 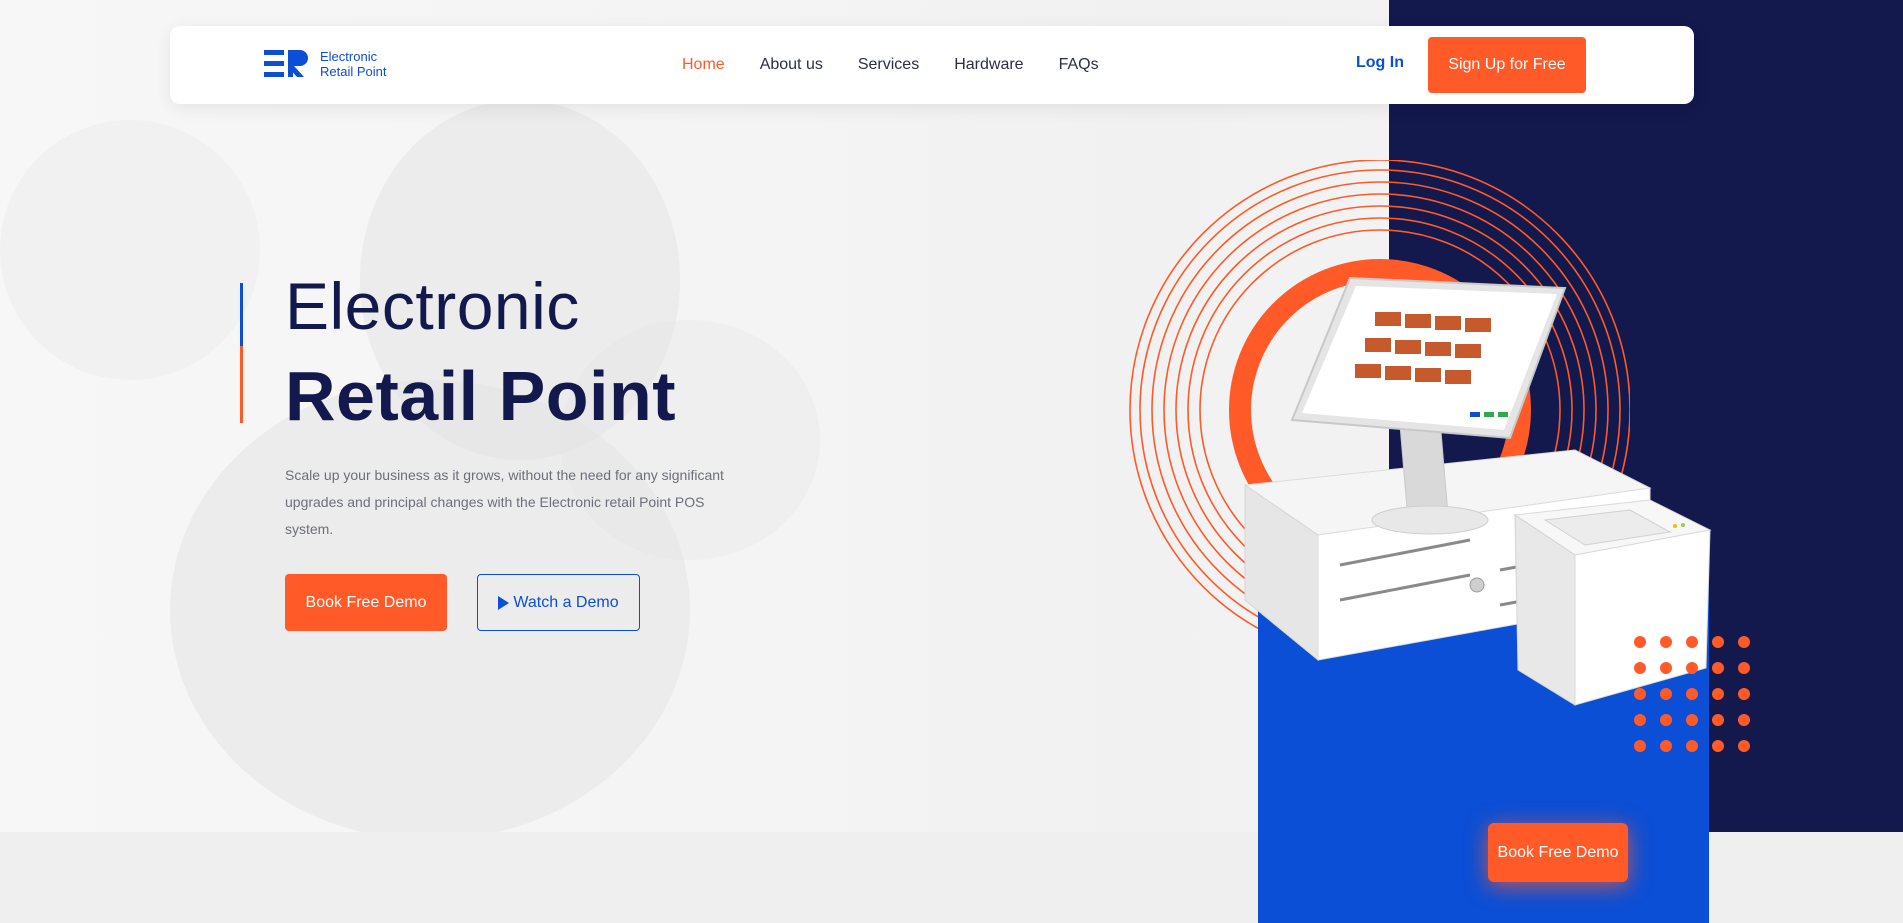 I want to click on nav-services: Services, so click(x=888, y=65).